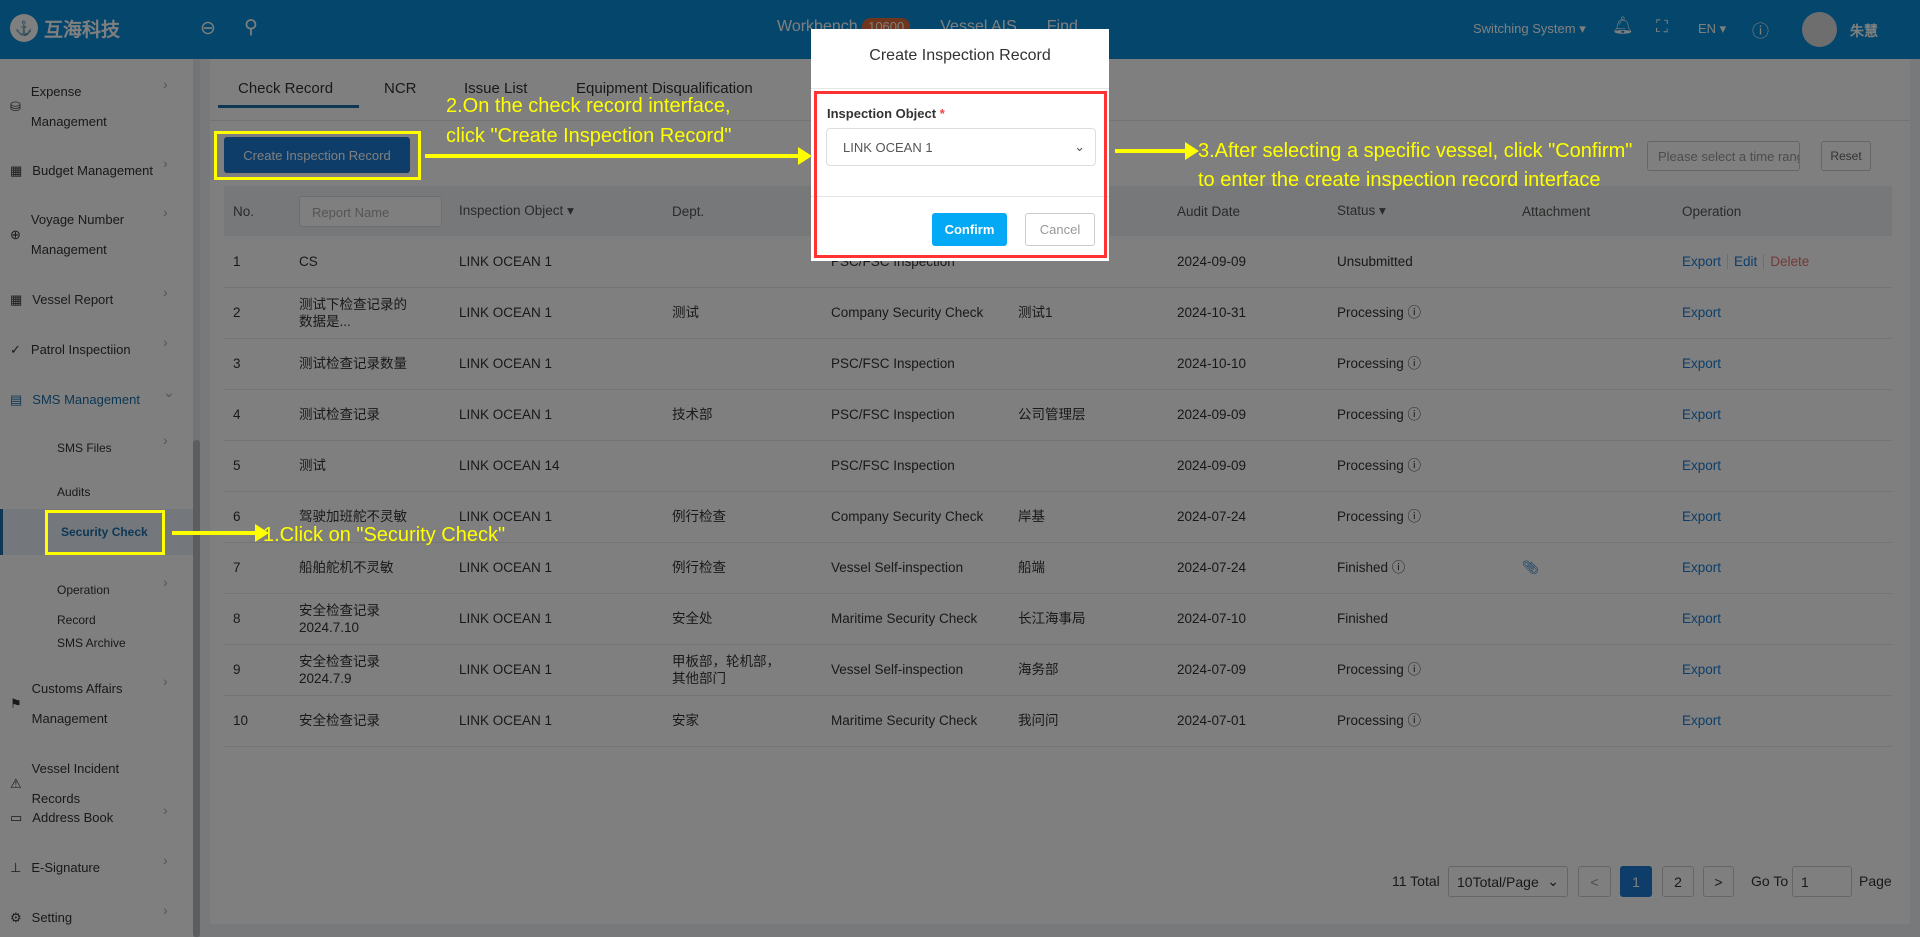  What do you see at coordinates (1157, 151) in the screenshot?
I see `arrow-step3` at bounding box center [1157, 151].